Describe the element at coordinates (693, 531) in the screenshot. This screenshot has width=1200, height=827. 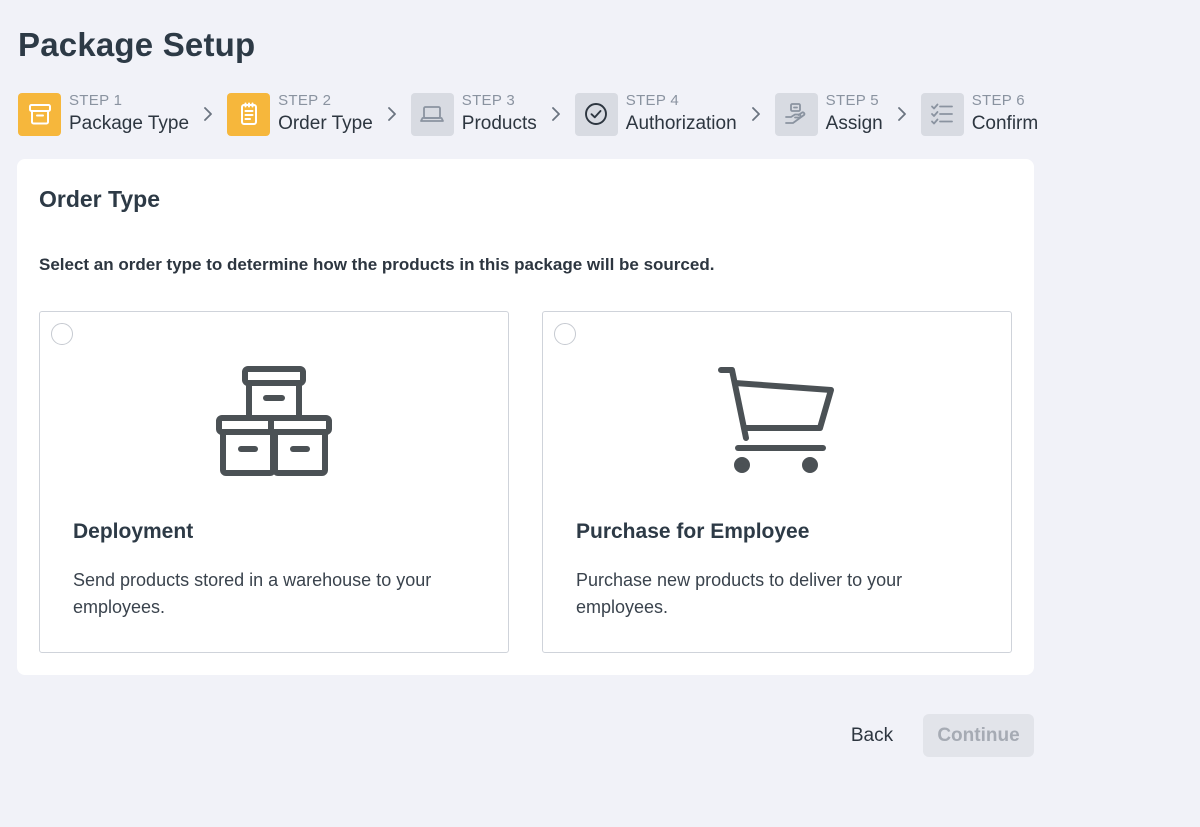
I see `option-title: Purchase for Employee` at that location.